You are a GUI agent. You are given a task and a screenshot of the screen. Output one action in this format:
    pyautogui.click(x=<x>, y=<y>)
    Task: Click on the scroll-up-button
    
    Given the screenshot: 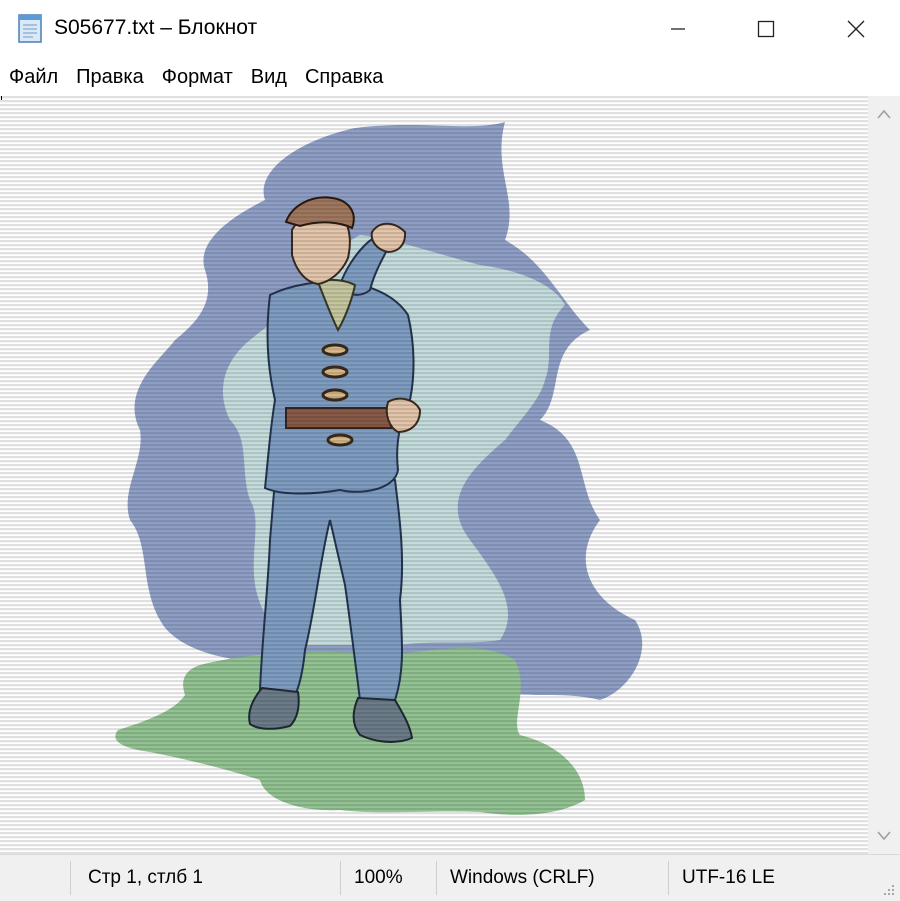 What is the action you would take?
    pyautogui.click(x=884, y=114)
    